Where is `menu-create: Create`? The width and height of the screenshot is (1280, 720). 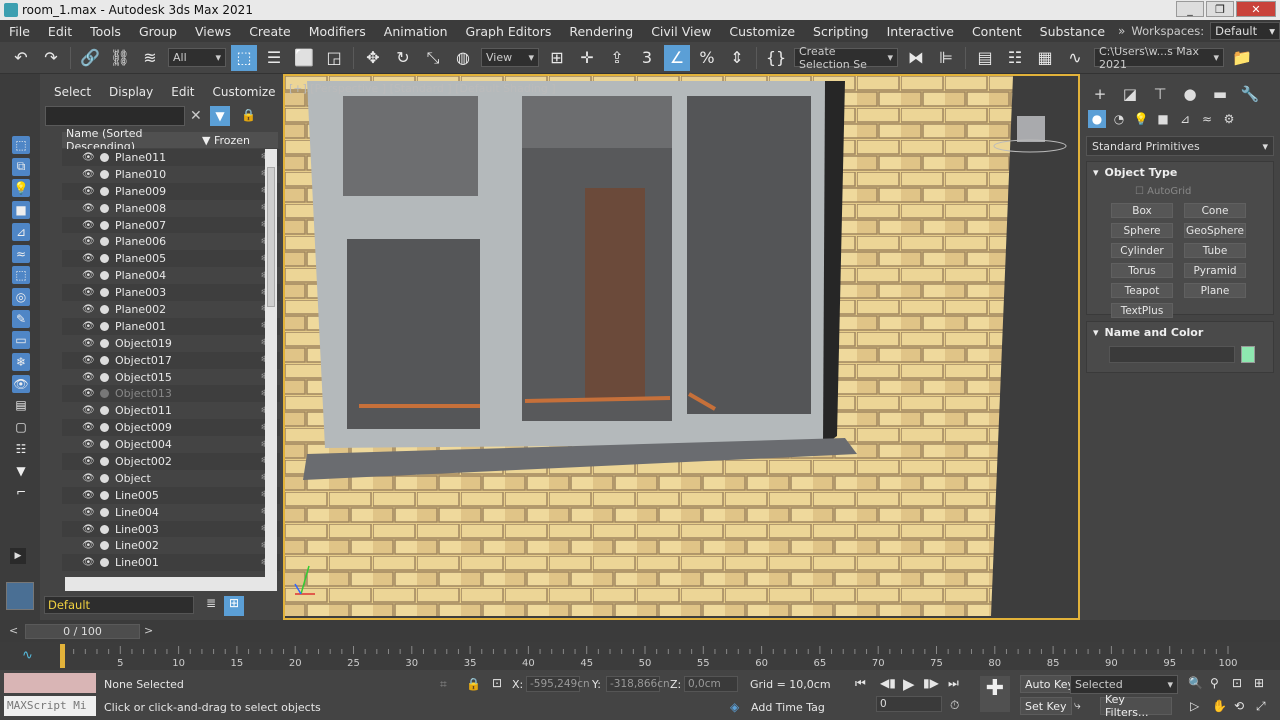 menu-create: Create is located at coordinates (270, 31).